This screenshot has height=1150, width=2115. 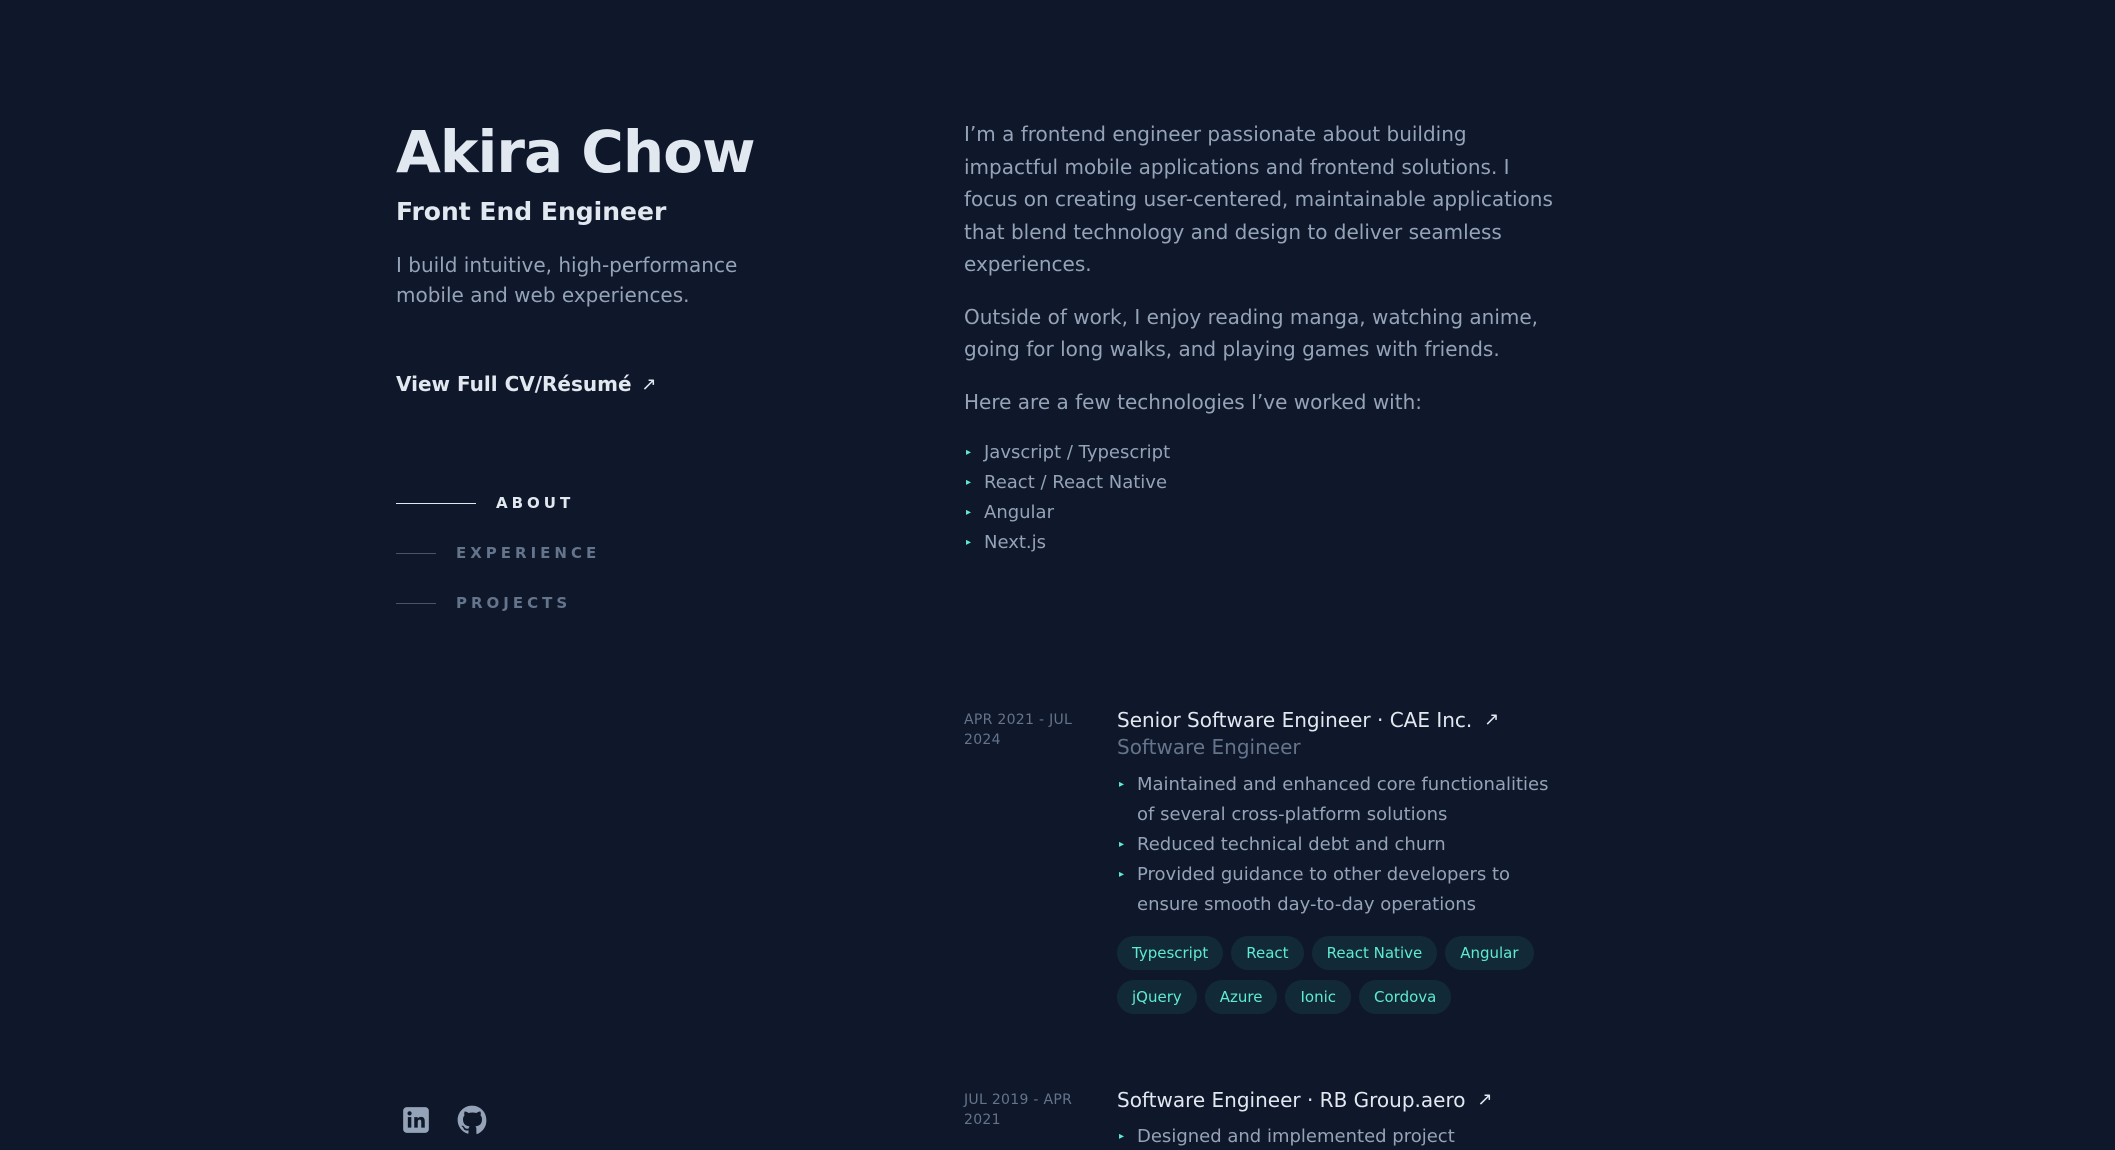 I want to click on technology-name: React / React Native, so click(x=1076, y=482).